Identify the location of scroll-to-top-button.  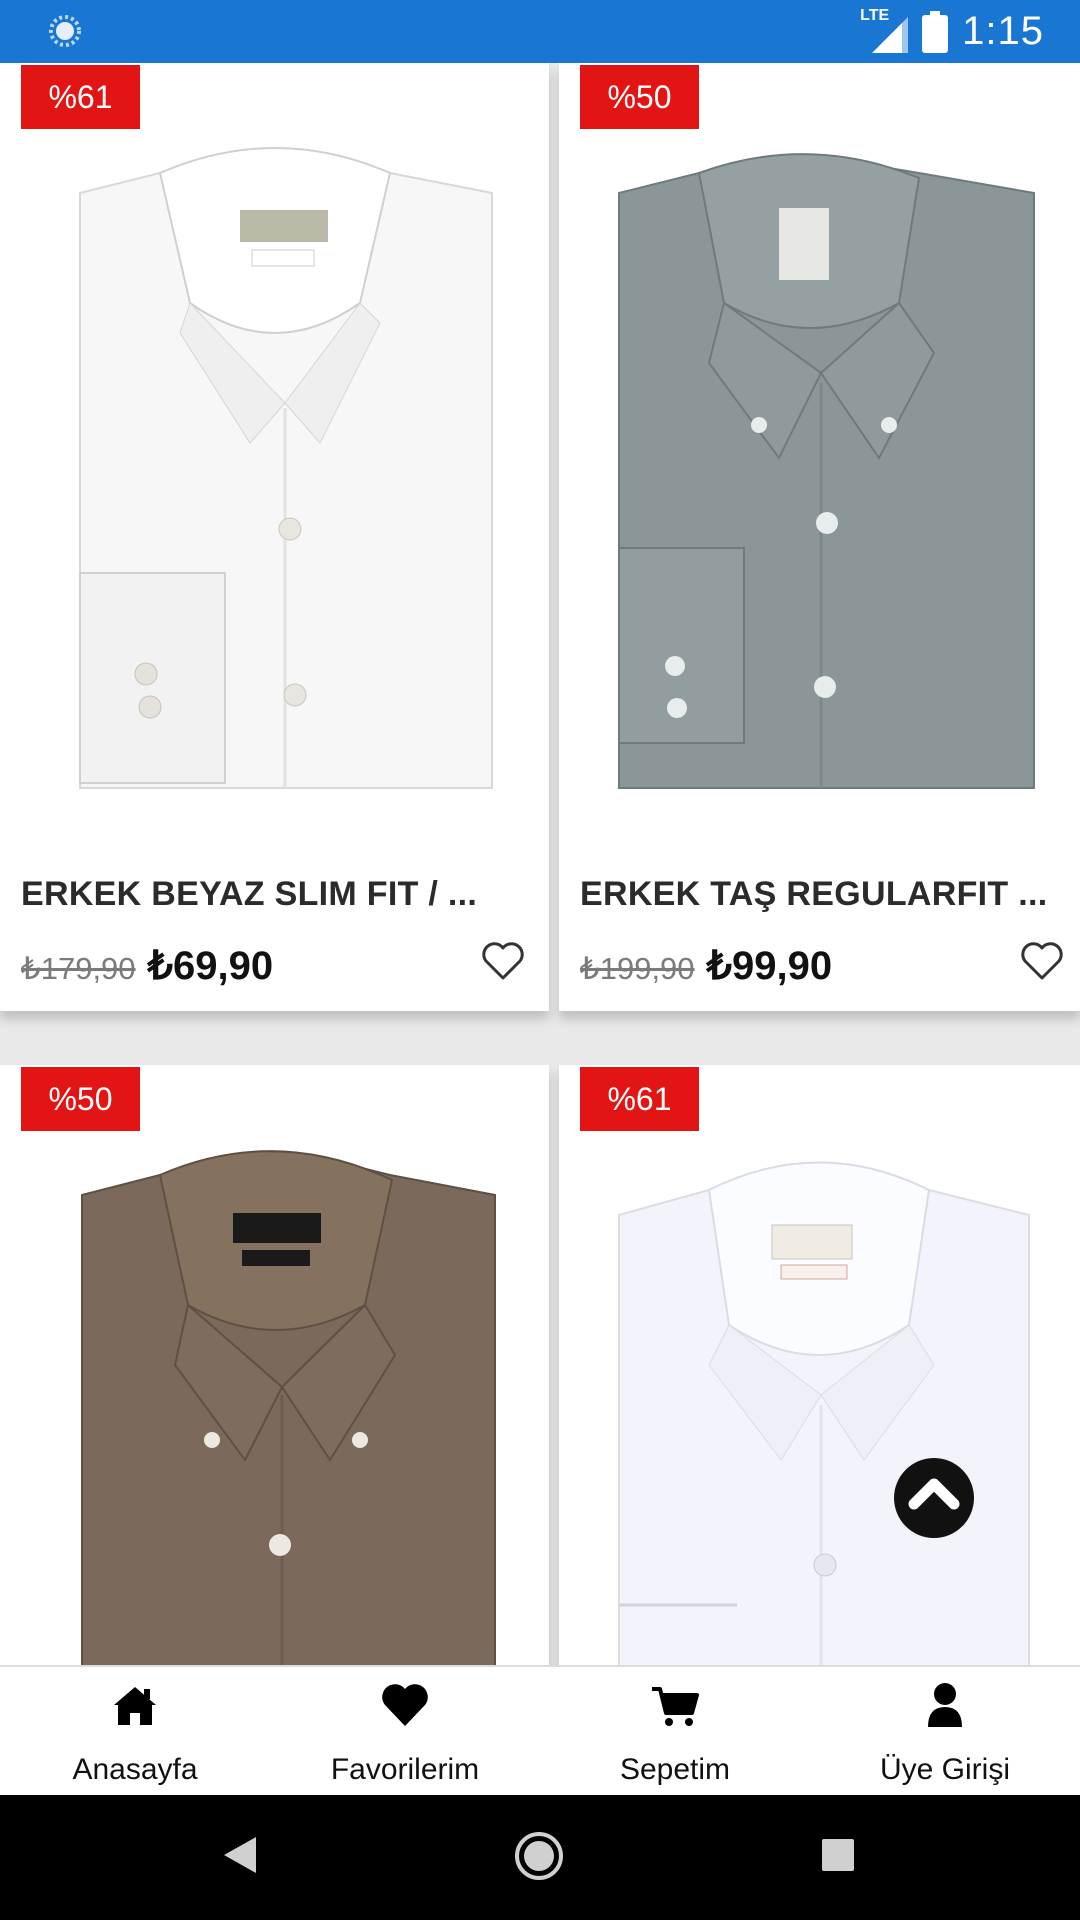
(934, 1498).